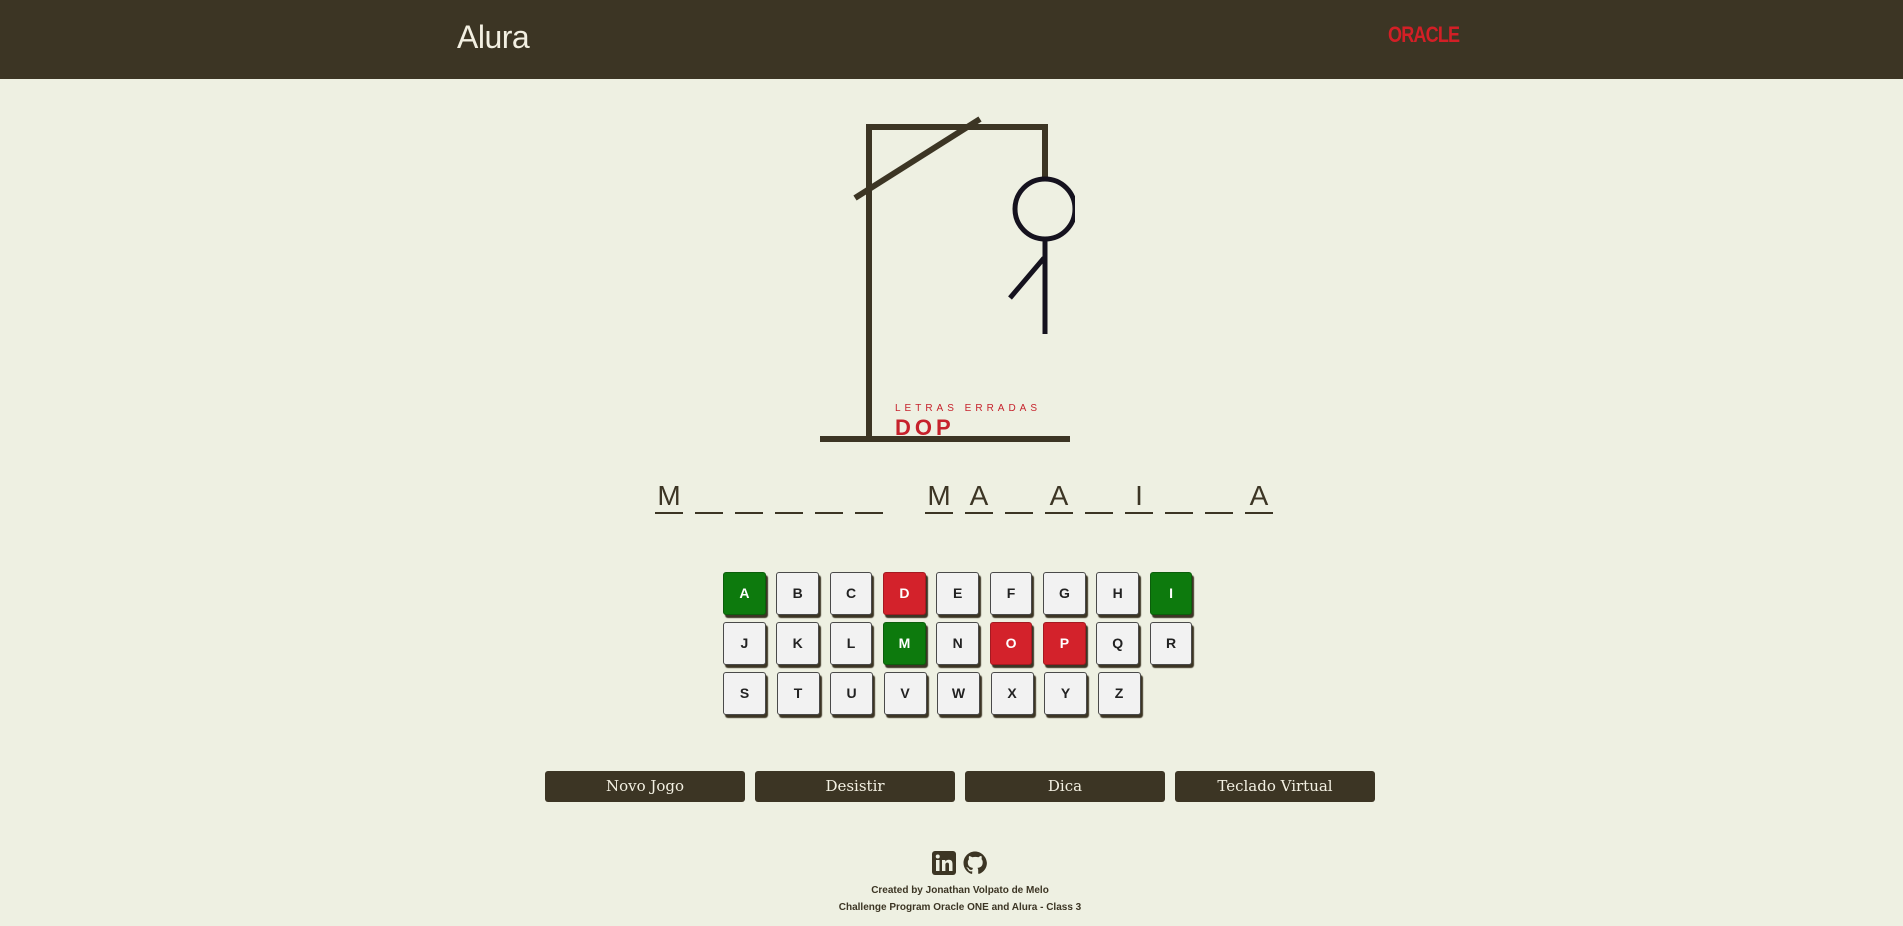 This screenshot has height=926, width=1903. Describe the element at coordinates (1064, 643) in the screenshot. I see `key-p: P` at that location.